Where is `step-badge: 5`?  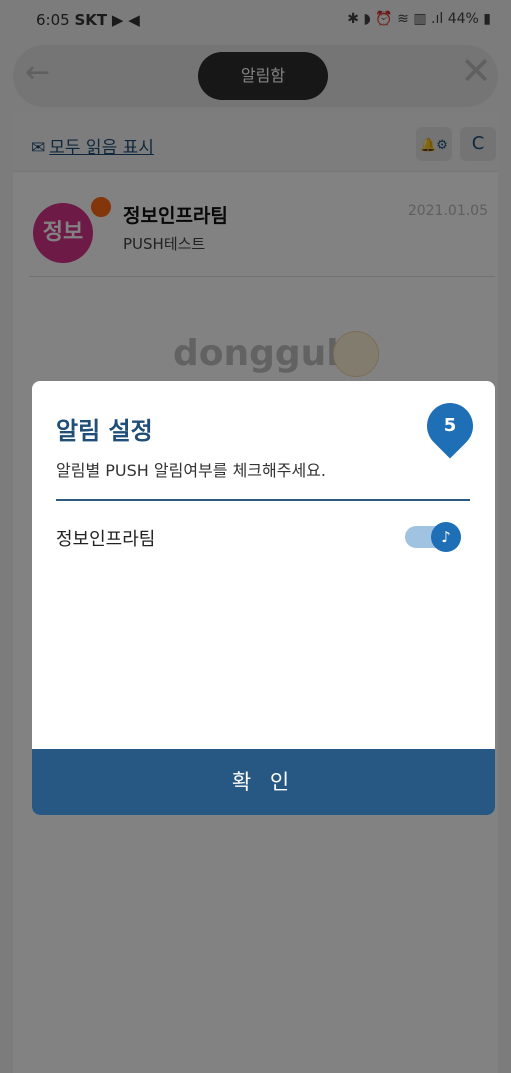 step-badge: 5 is located at coordinates (450, 426).